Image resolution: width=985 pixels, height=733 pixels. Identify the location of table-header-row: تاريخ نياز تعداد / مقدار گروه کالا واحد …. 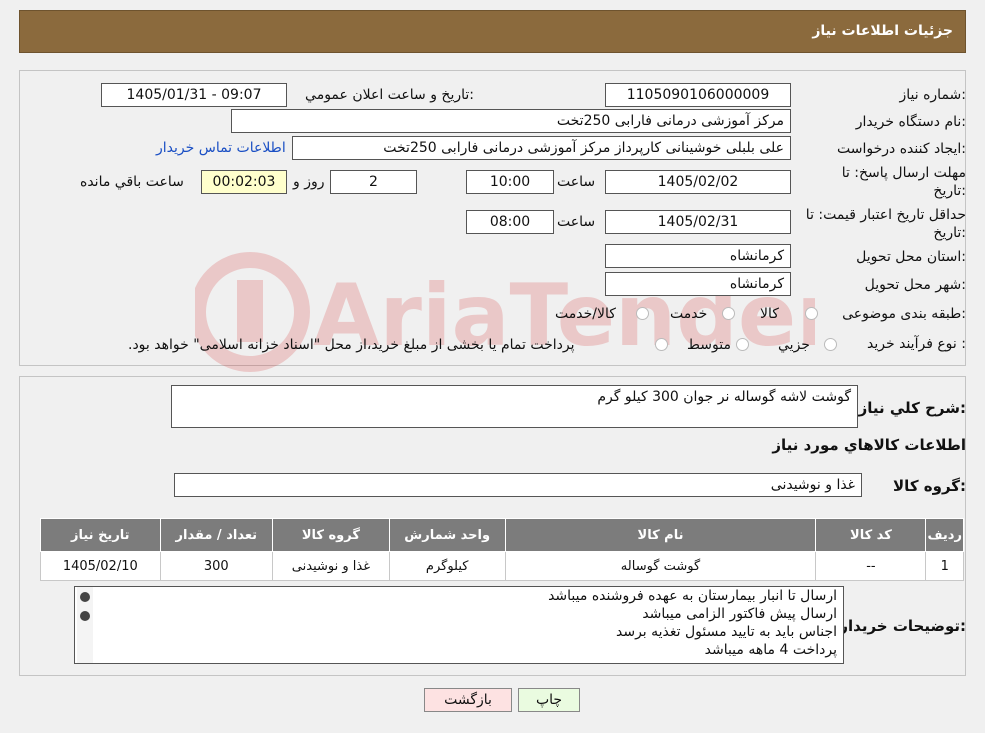
(502, 535).